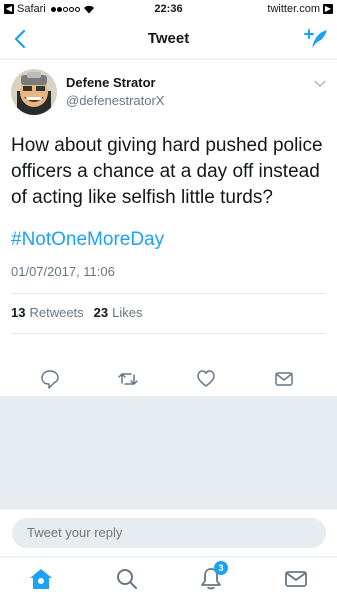 The width and height of the screenshot is (337, 600). What do you see at coordinates (206, 379) in the screenshot?
I see `like-icon` at bounding box center [206, 379].